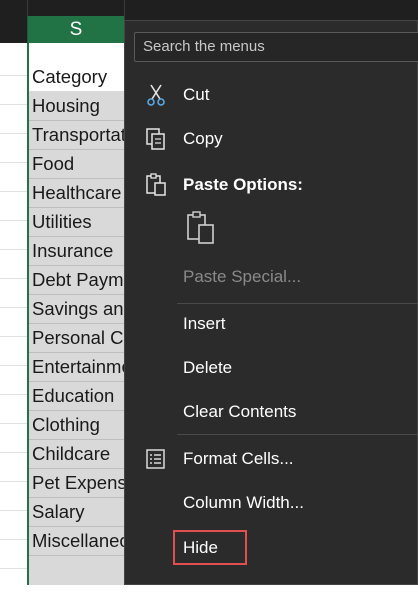 Image resolution: width=418 pixels, height=612 pixels. I want to click on menu-separator, so click(297, 434).